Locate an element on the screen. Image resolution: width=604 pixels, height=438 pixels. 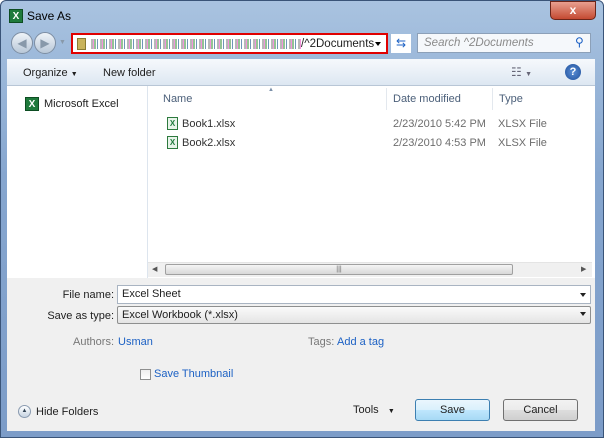
new-folder-button: New folder is located at coordinates (129, 73).